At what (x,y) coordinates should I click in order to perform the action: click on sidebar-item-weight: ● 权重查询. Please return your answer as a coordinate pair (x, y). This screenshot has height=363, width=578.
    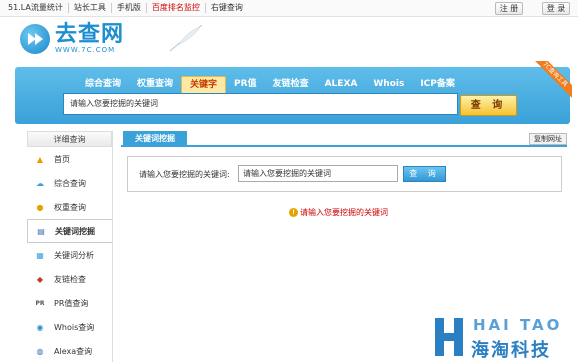
    Looking at the image, I should click on (69, 207).